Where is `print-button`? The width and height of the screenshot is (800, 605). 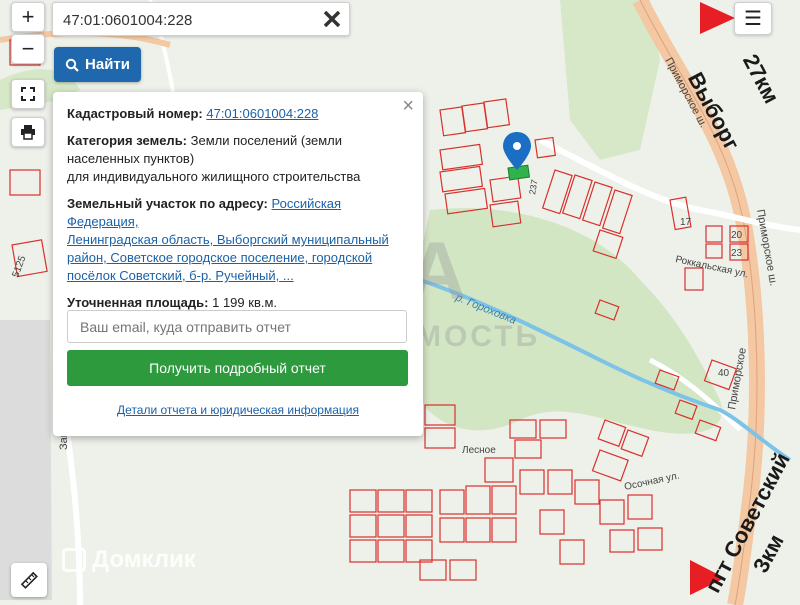 print-button is located at coordinates (28, 132).